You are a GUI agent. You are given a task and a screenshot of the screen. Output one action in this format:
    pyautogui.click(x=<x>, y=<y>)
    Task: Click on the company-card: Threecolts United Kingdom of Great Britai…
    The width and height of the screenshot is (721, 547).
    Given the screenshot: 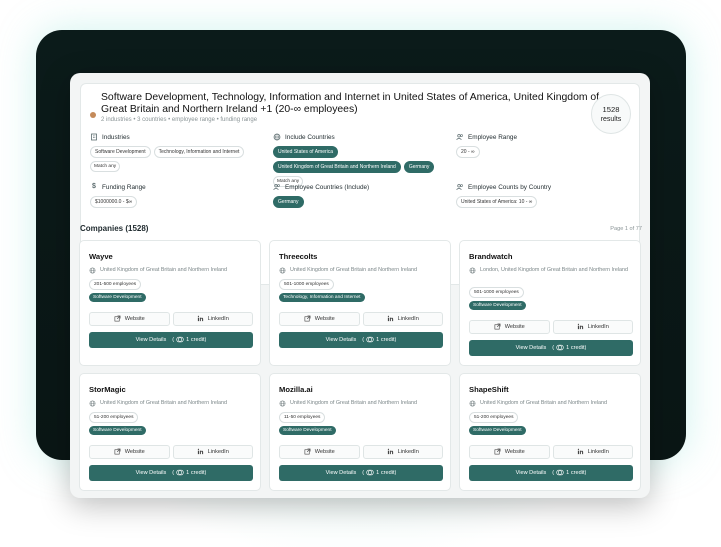 What is the action you would take?
    pyautogui.click(x=360, y=303)
    